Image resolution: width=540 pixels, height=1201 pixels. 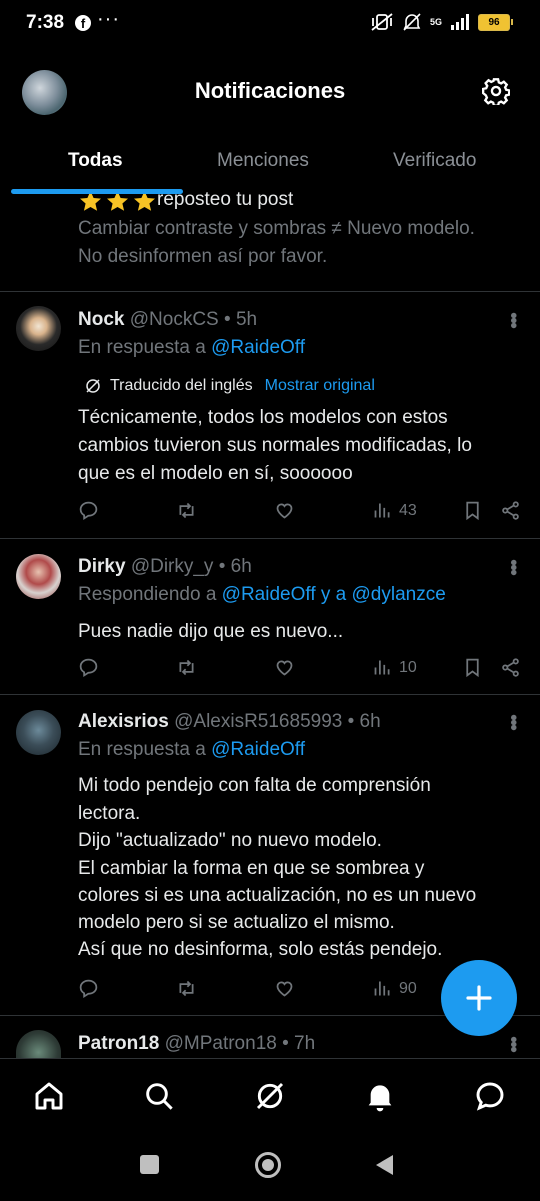 I want to click on author-name: Dirky, so click(x=102, y=566).